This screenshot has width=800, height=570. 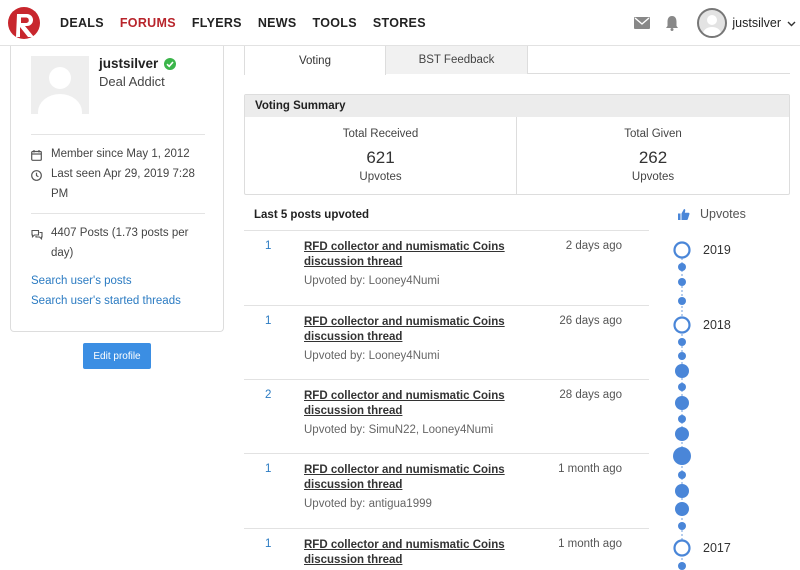 What do you see at coordinates (653, 177) in the screenshot?
I see `total-given-unit: Upvotes` at bounding box center [653, 177].